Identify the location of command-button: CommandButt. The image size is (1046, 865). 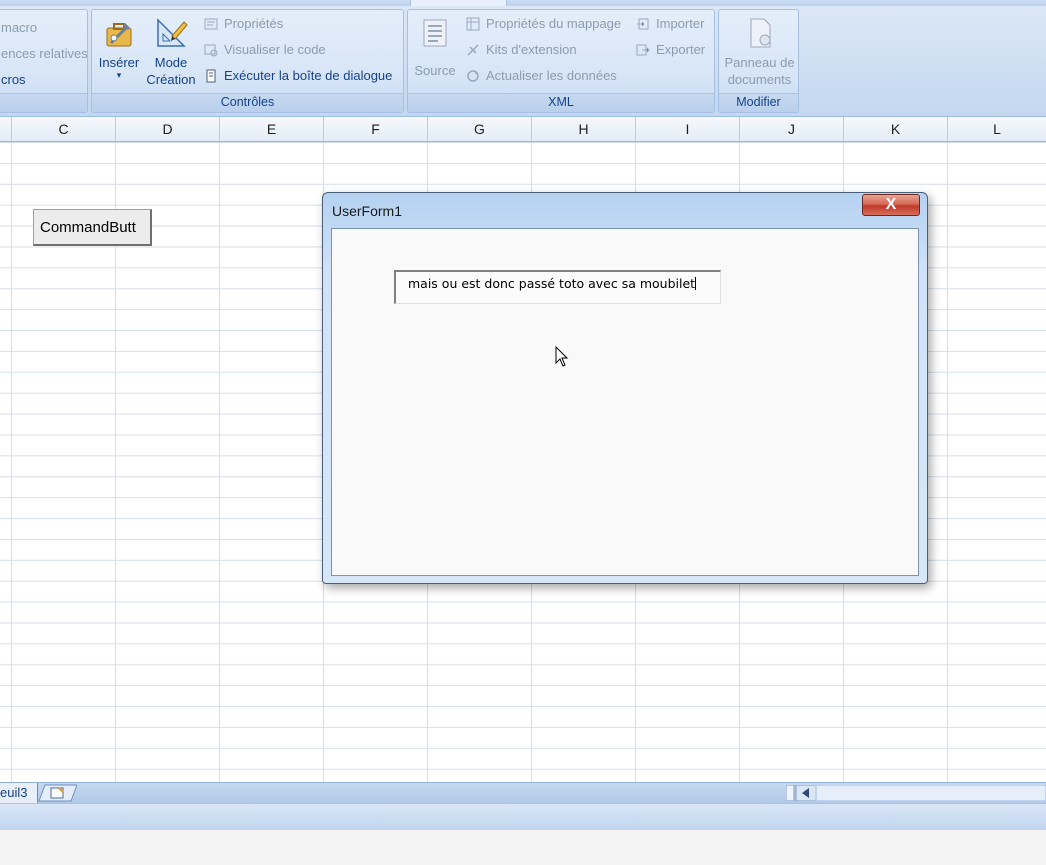
(92, 227).